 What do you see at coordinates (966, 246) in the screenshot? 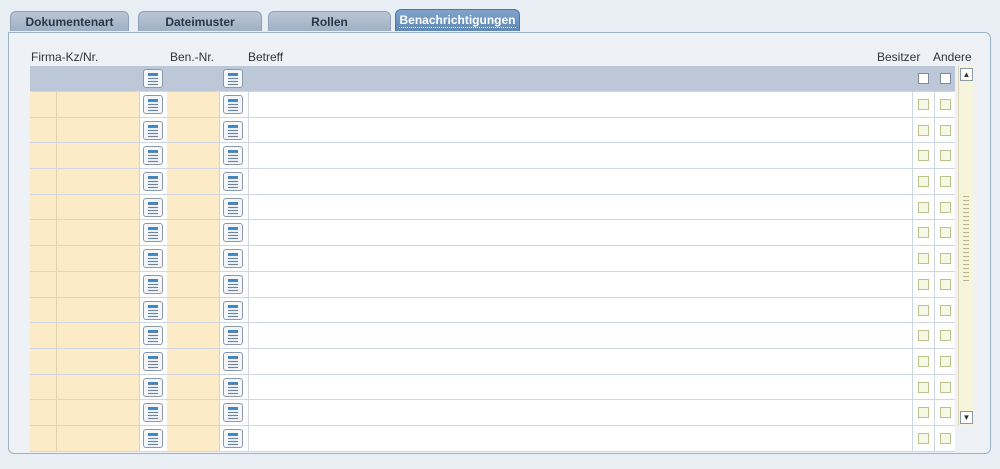
I see `vertical-scrollbar: ▲ ▼` at bounding box center [966, 246].